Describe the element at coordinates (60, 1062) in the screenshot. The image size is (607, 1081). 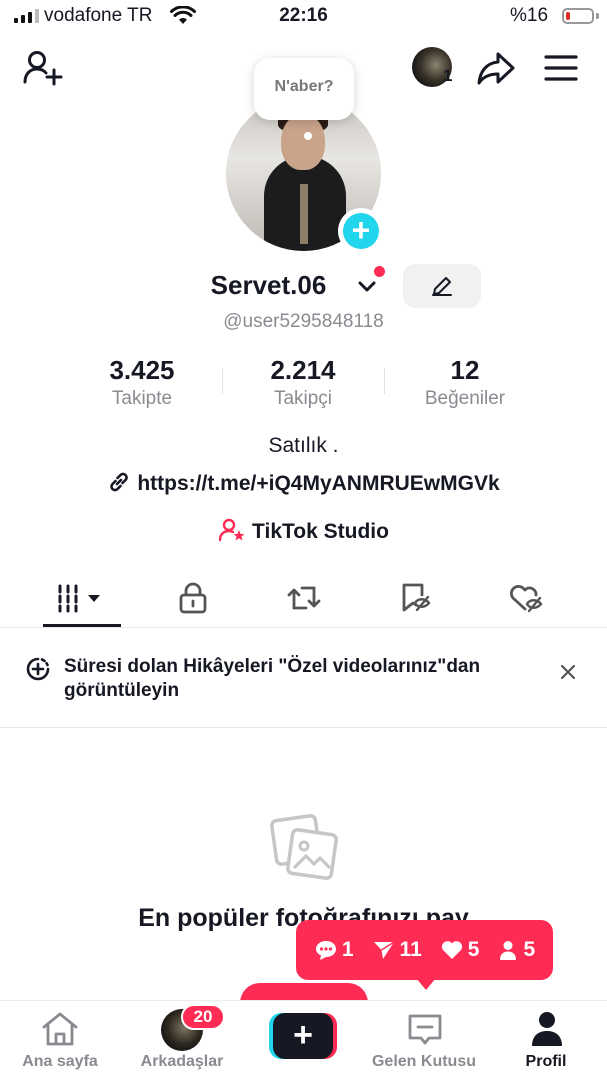
I see `nav-home-label: Ana sayfa` at that location.